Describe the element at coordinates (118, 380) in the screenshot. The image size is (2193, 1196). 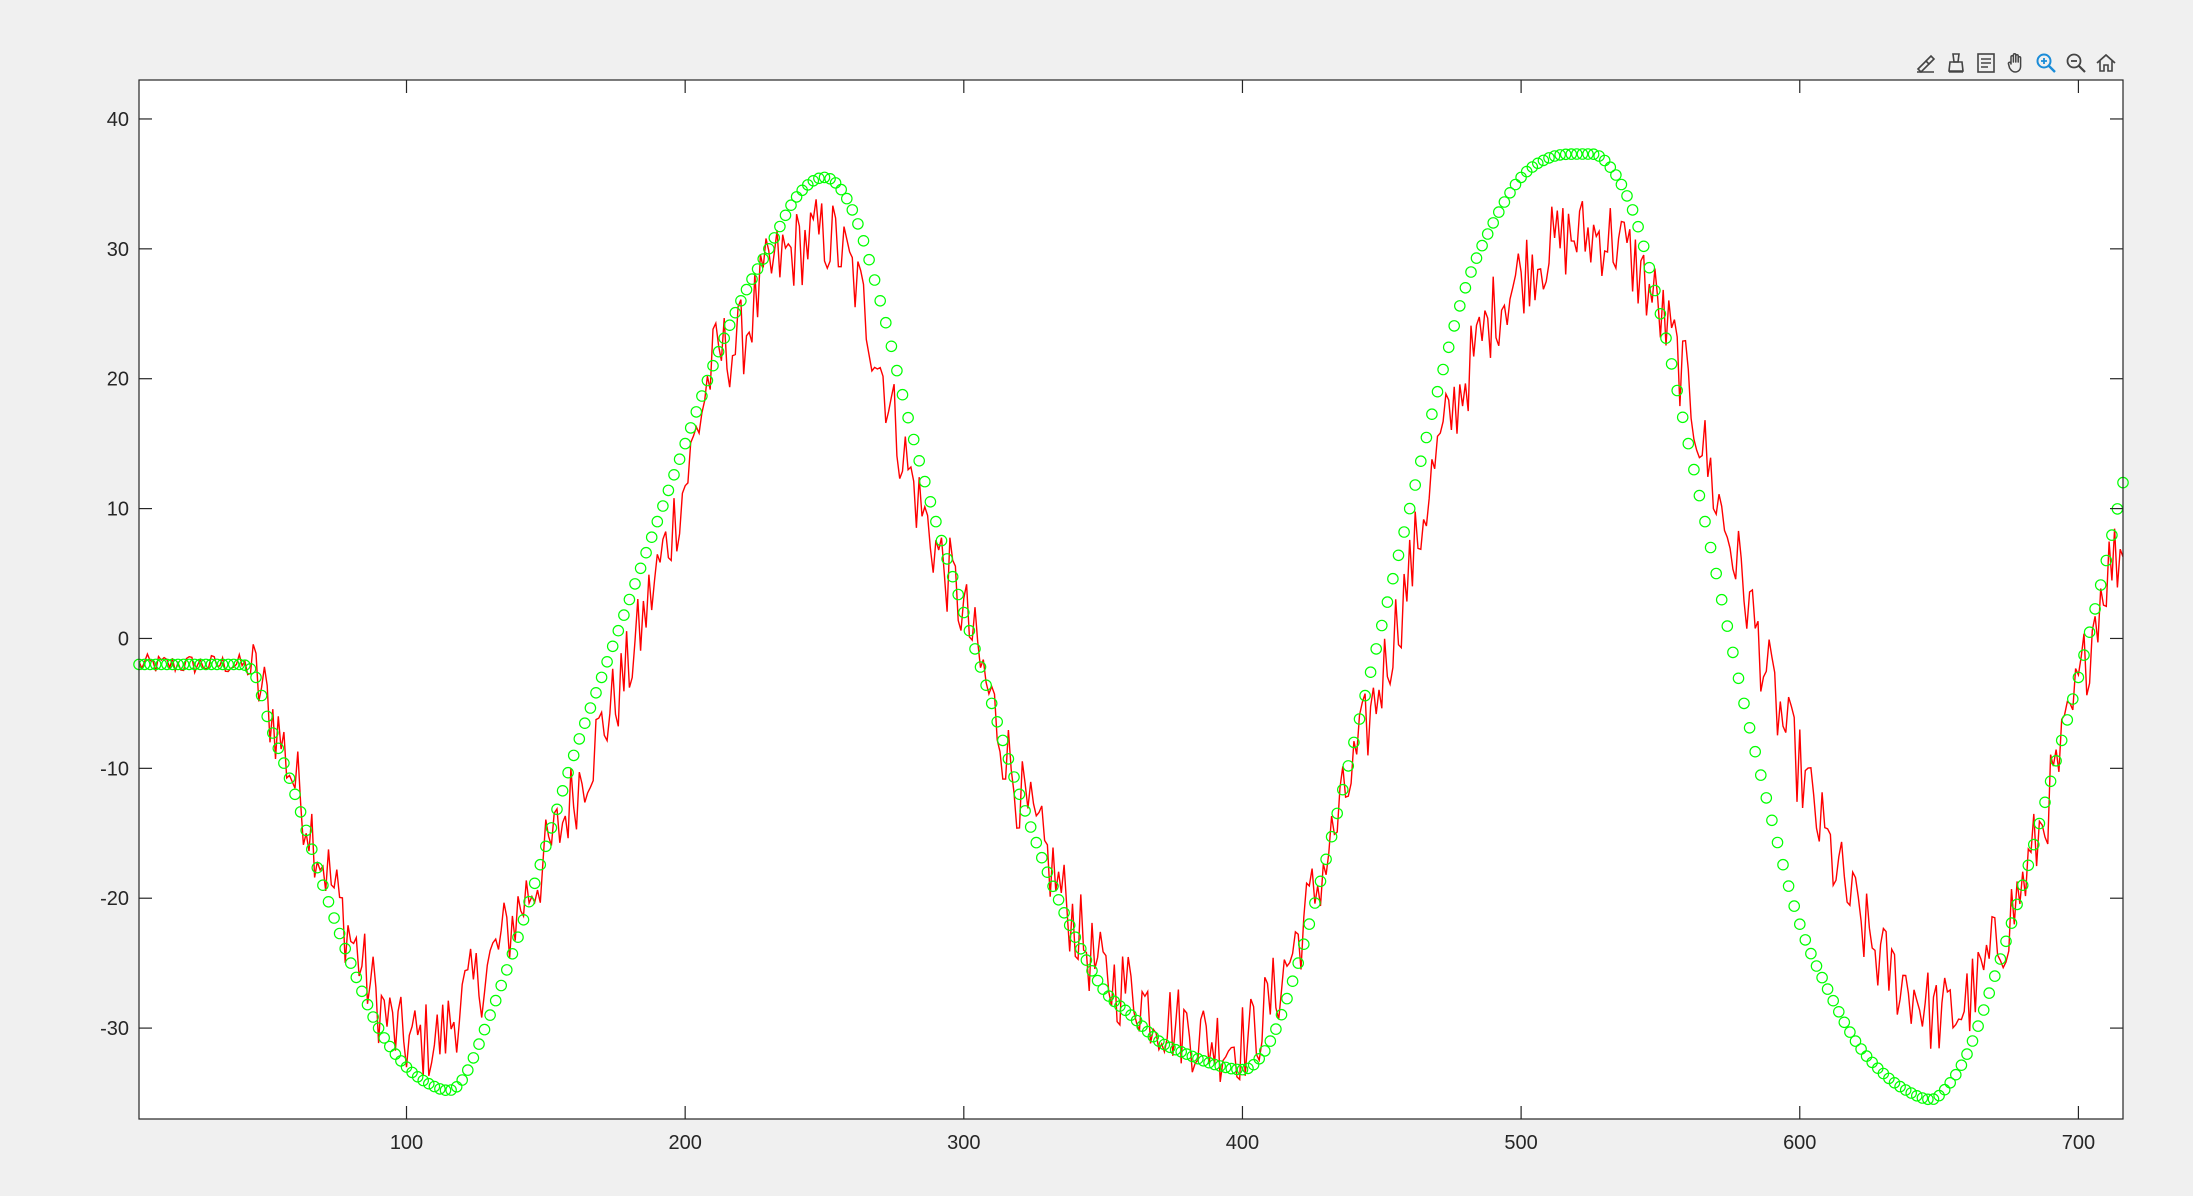
I see `y-tick-label: 20` at that location.